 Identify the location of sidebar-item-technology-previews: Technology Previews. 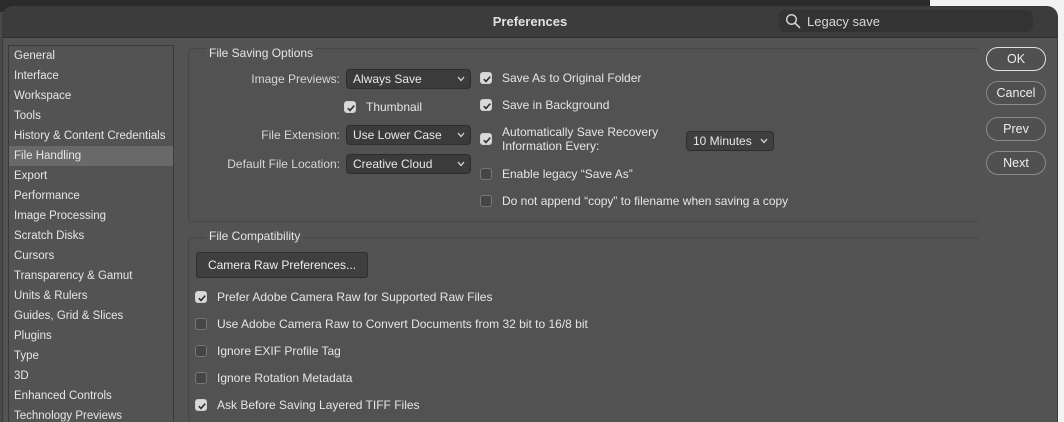
(91, 414).